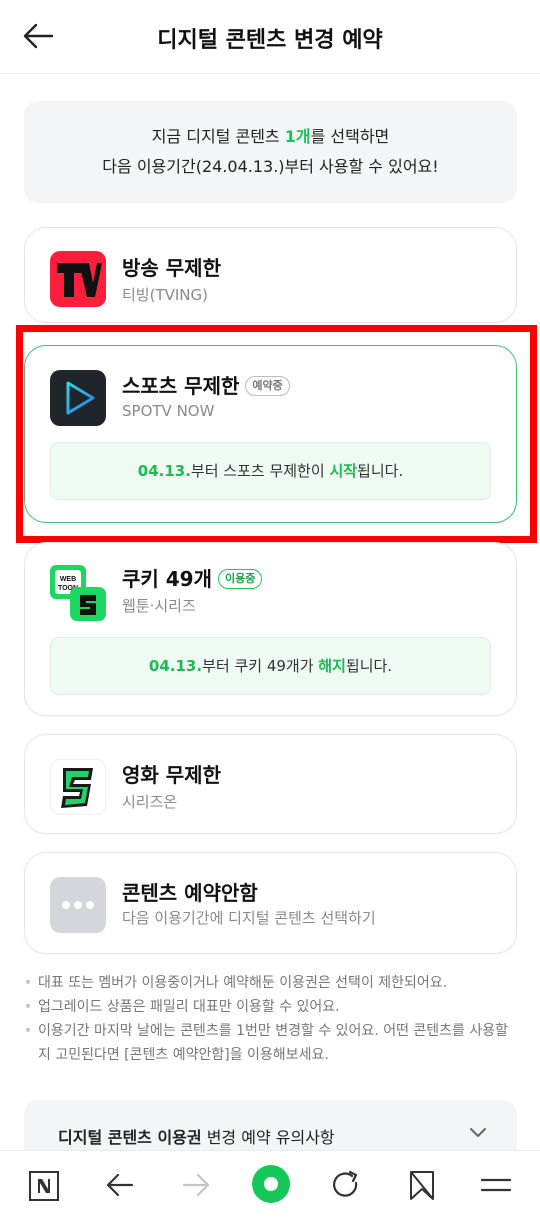  I want to click on card-subtitle: 웹툰·시리즈, so click(159, 606).